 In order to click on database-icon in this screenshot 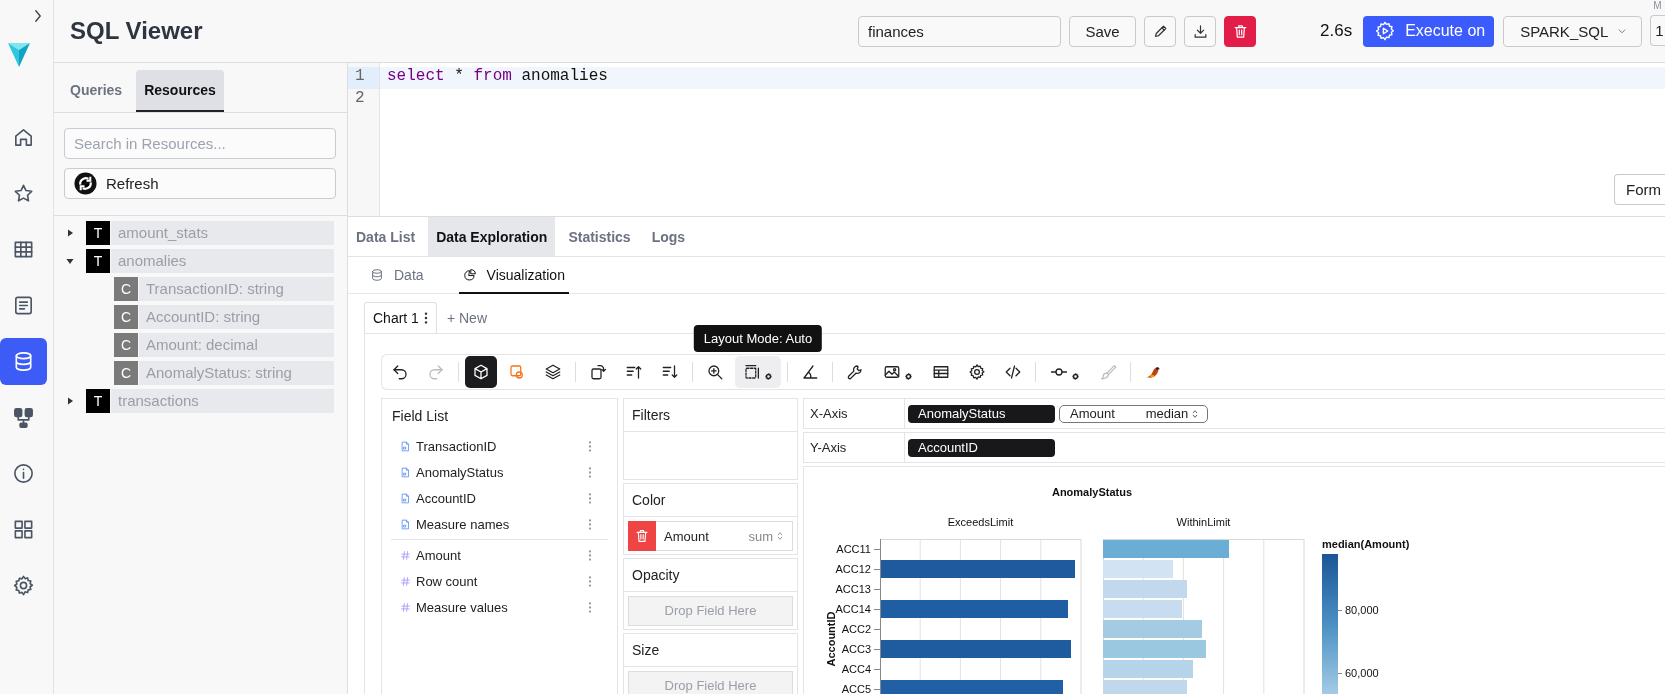, I will do `click(377, 274)`.